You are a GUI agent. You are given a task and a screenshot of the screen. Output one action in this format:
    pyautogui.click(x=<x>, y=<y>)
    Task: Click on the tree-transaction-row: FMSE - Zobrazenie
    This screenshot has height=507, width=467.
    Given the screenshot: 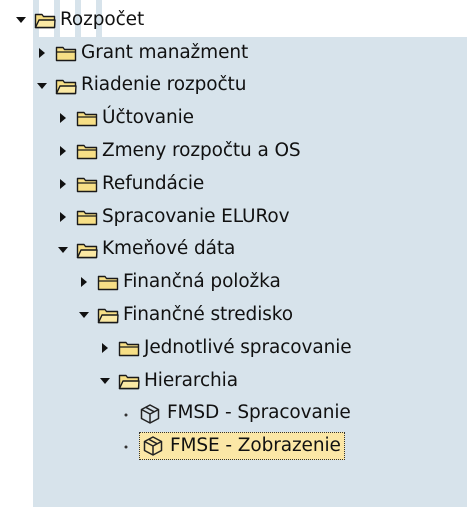 What is the action you would take?
    pyautogui.click(x=233, y=446)
    